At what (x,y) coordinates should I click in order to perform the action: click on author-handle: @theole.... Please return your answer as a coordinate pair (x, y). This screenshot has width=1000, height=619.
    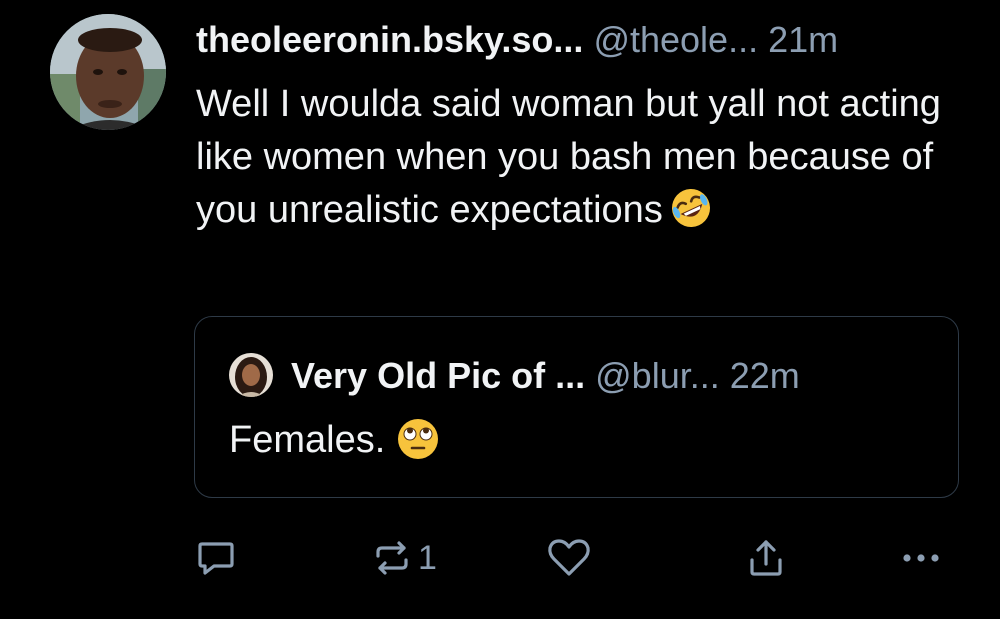
    Looking at the image, I should click on (675, 39).